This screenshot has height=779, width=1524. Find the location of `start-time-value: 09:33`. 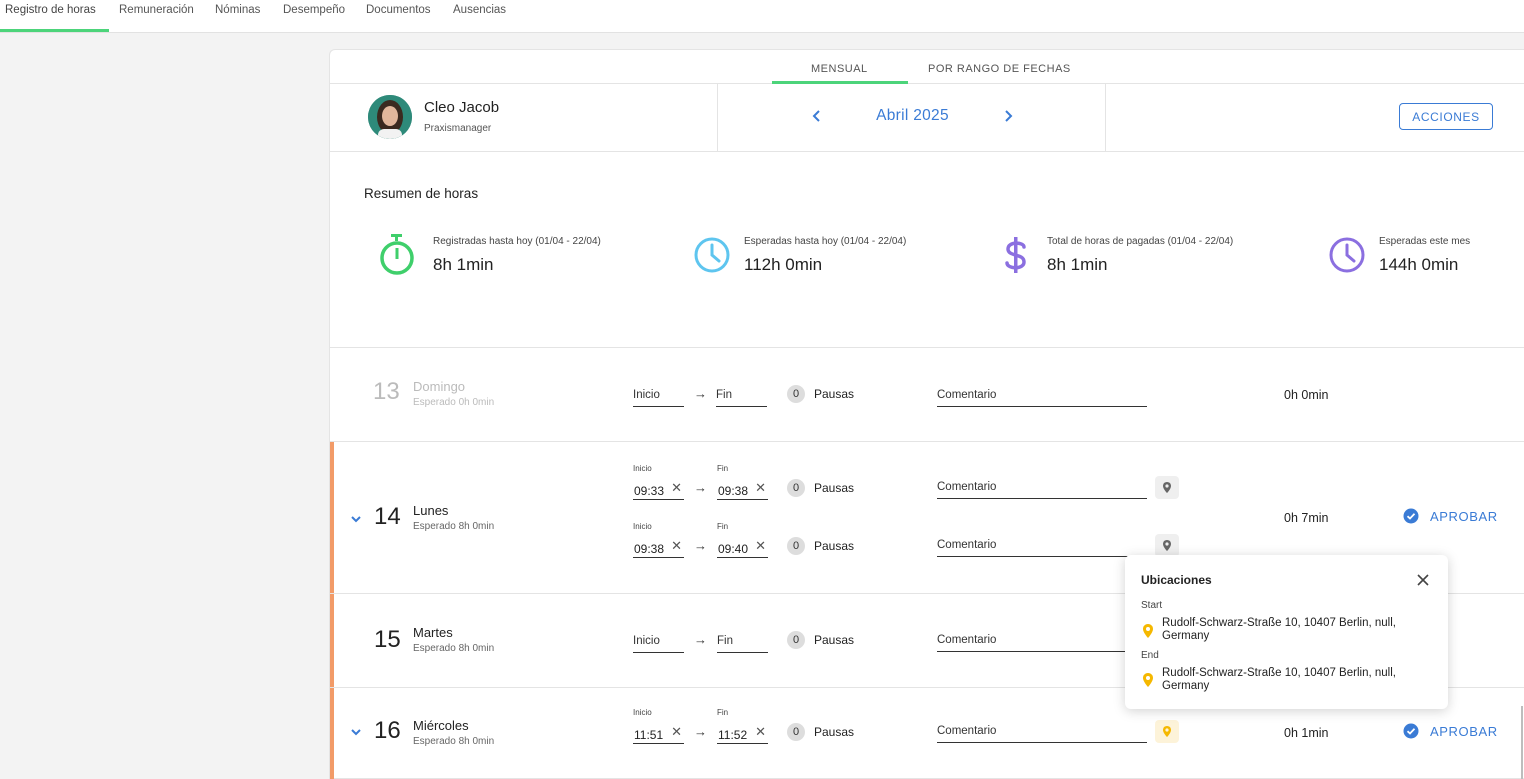

start-time-value: 09:33 is located at coordinates (649, 491).